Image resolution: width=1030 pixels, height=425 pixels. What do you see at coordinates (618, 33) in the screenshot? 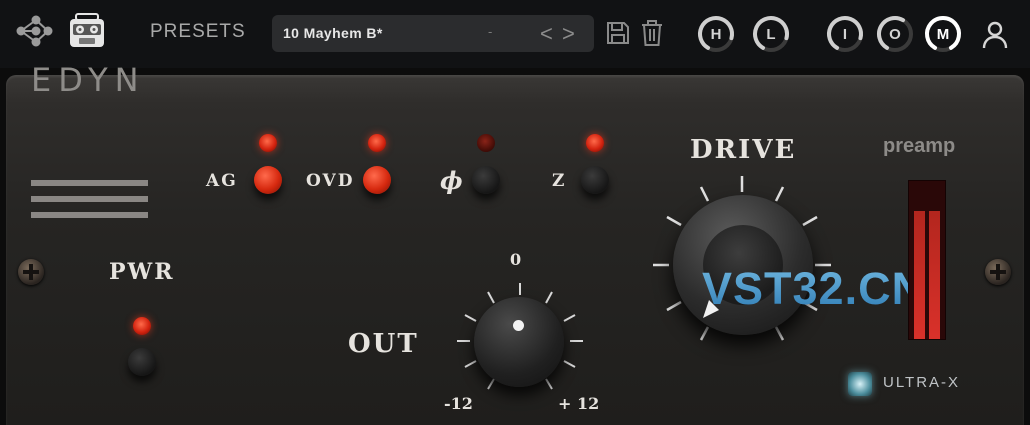
I see `save-icon` at bounding box center [618, 33].